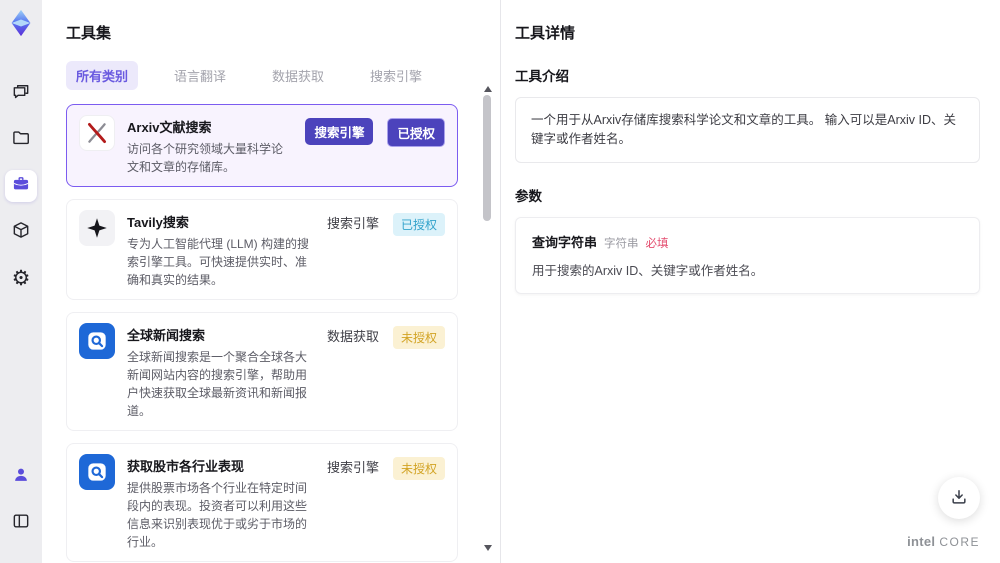  I want to click on category-tabs: 所有类别 语言翻译 数据获取 搜索引擎, so click(268, 75).